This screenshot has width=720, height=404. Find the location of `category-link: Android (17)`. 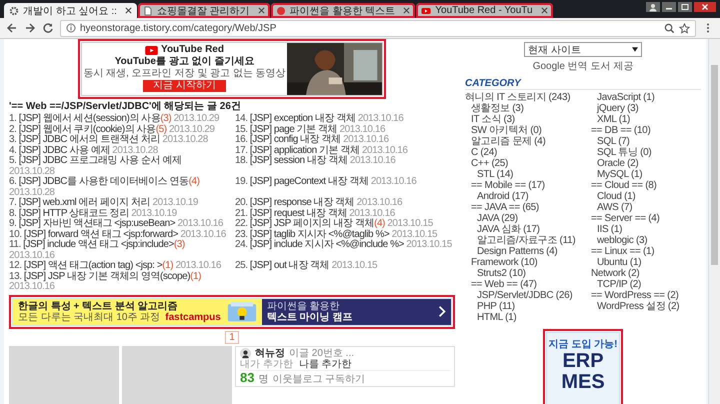

category-link: Android (17) is located at coordinates (502, 196).